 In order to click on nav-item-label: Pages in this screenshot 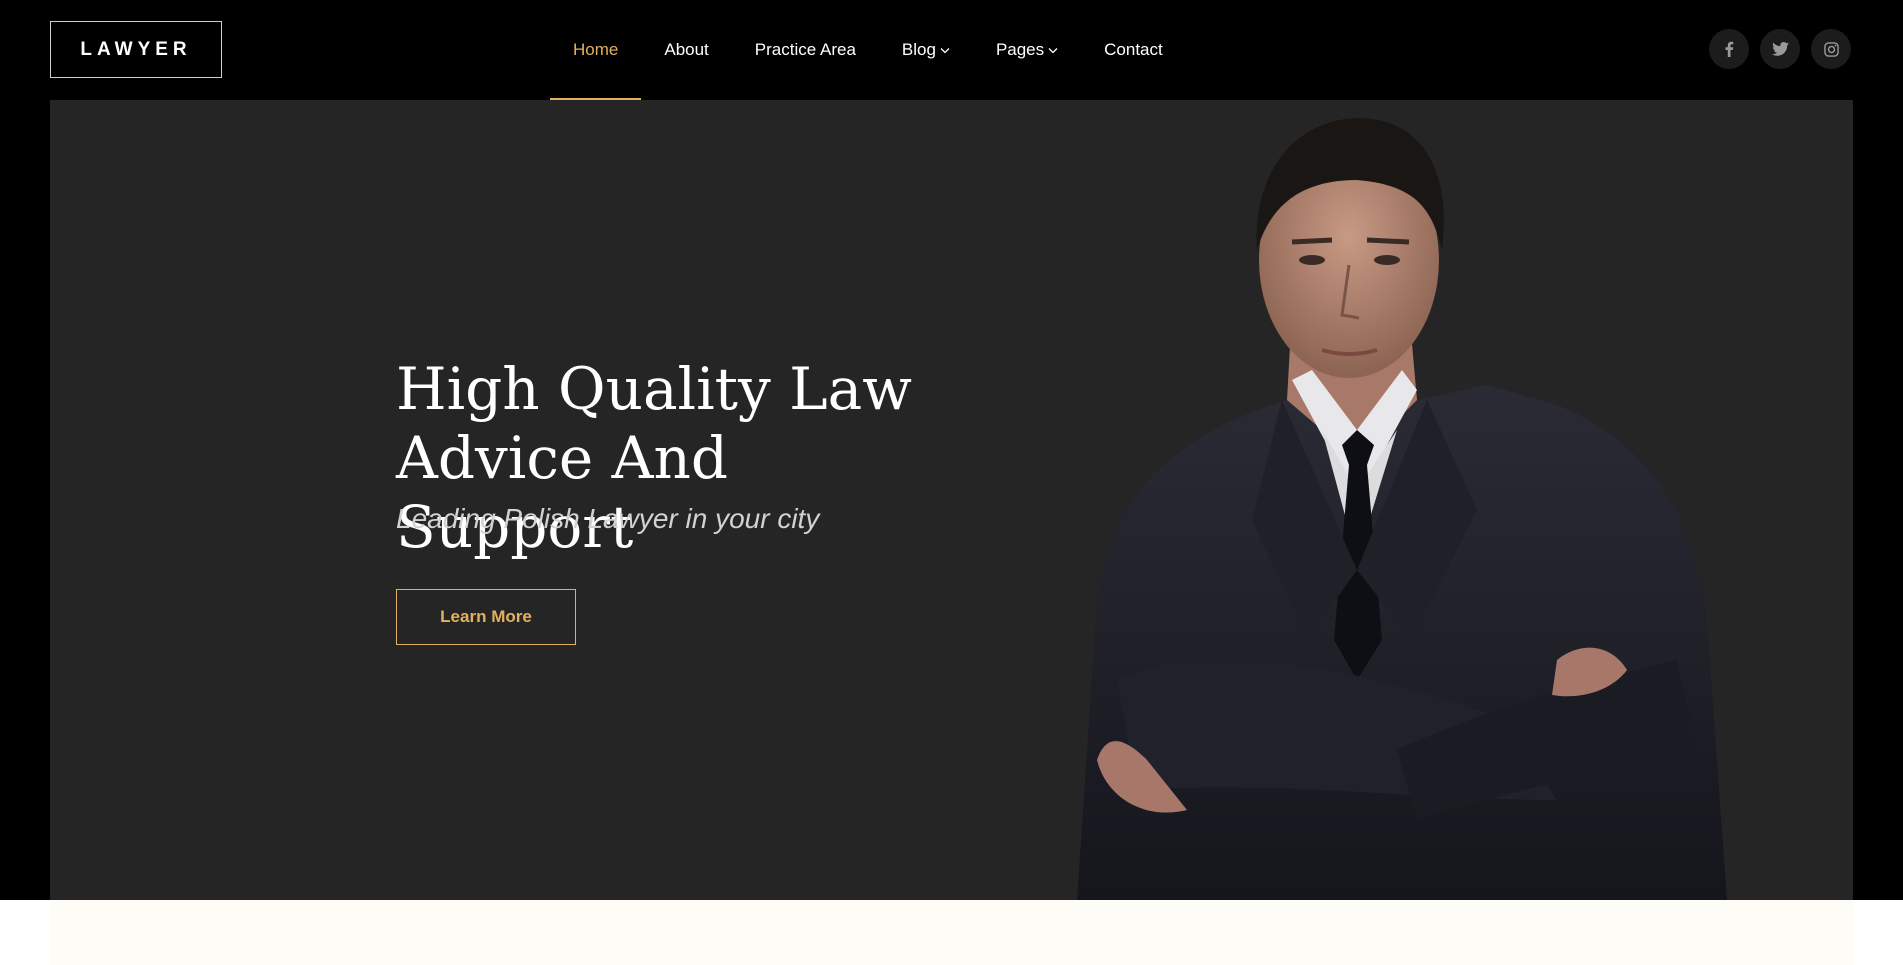, I will do `click(1020, 49)`.